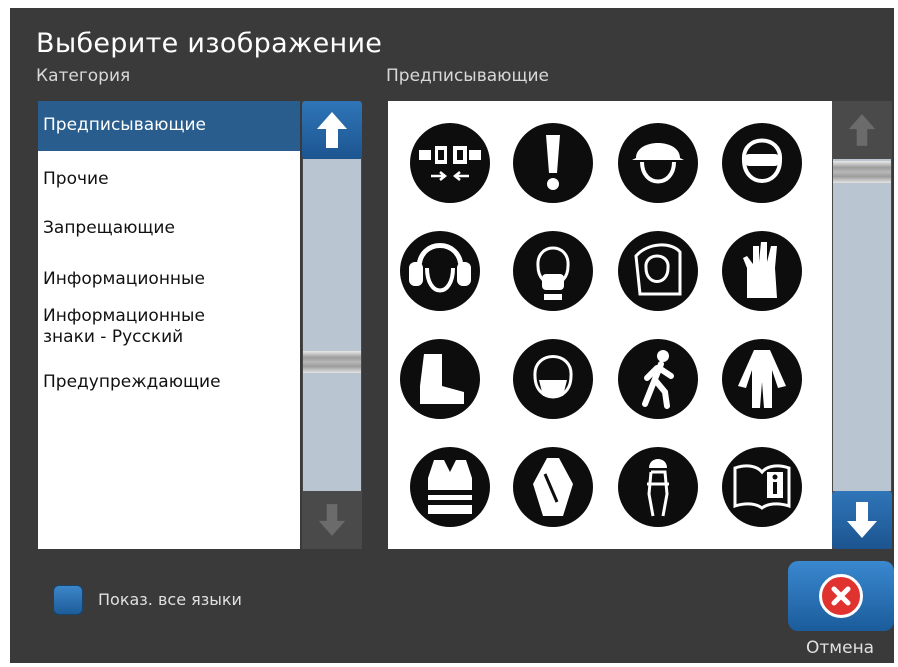 This screenshot has width=898, height=667. I want to click on image-scroll-down-button, so click(862, 520).